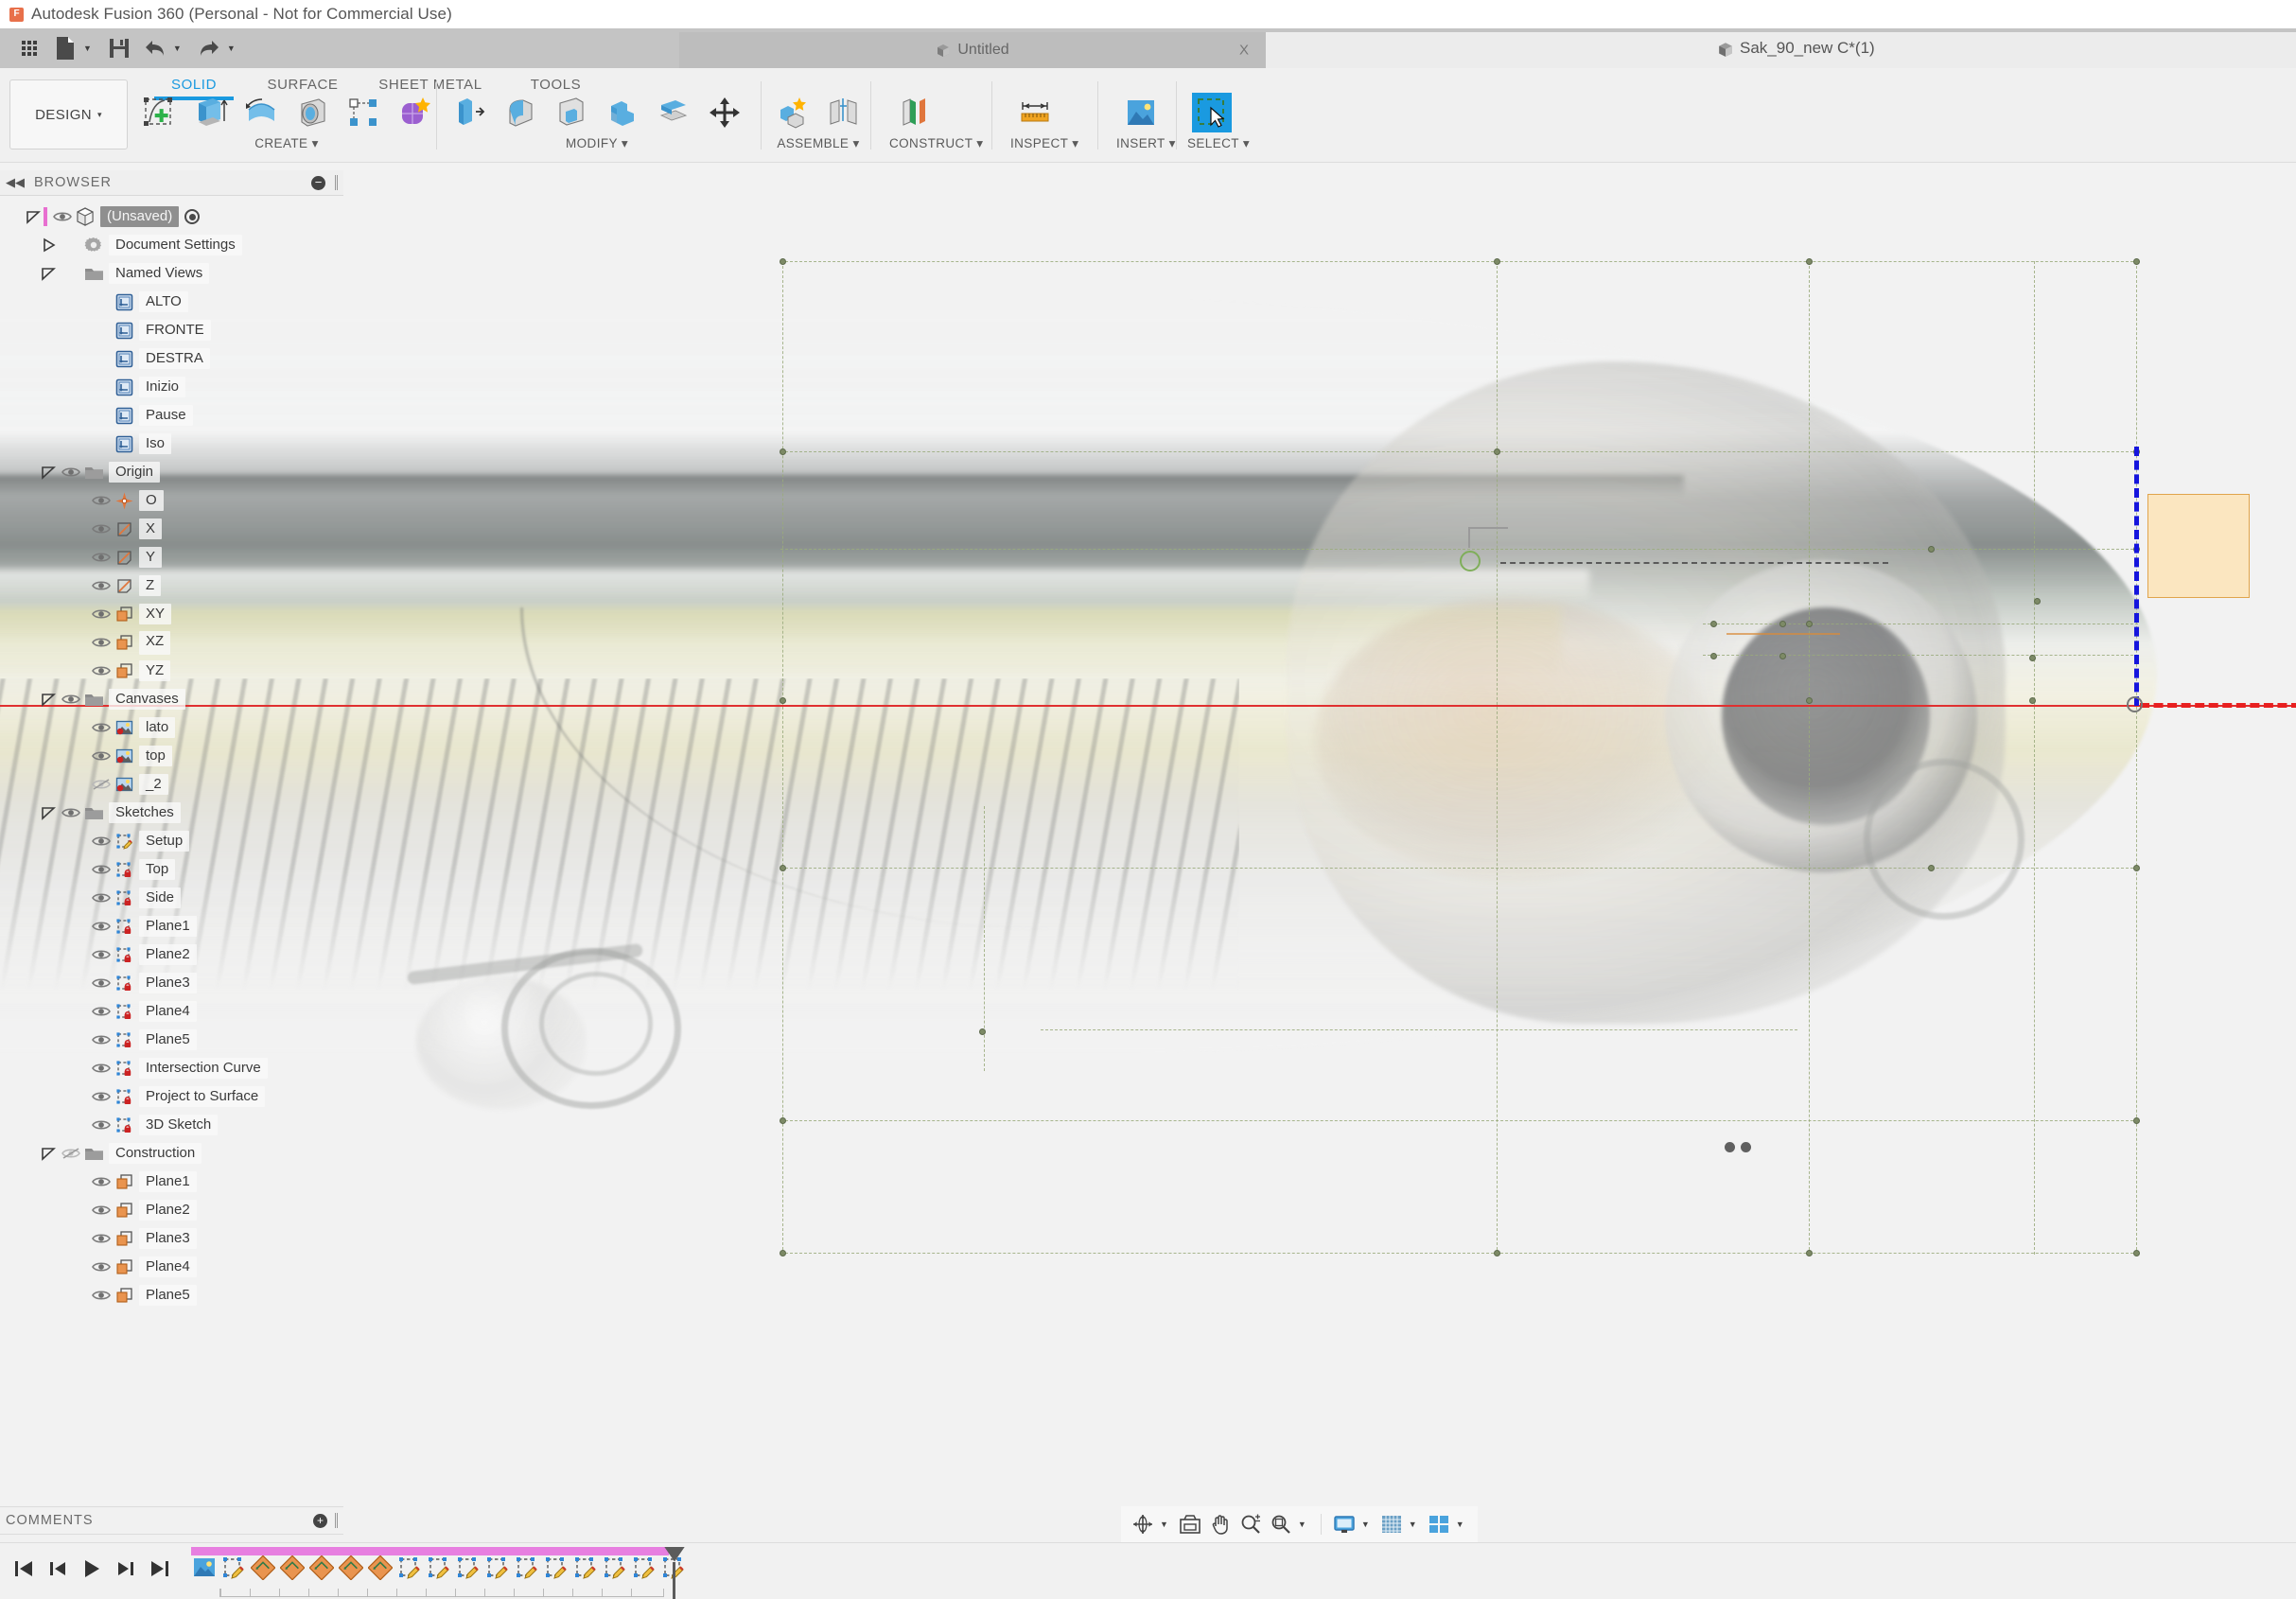 The width and height of the screenshot is (2296, 1599). What do you see at coordinates (192, 216) in the screenshot?
I see `activate-component-radio` at bounding box center [192, 216].